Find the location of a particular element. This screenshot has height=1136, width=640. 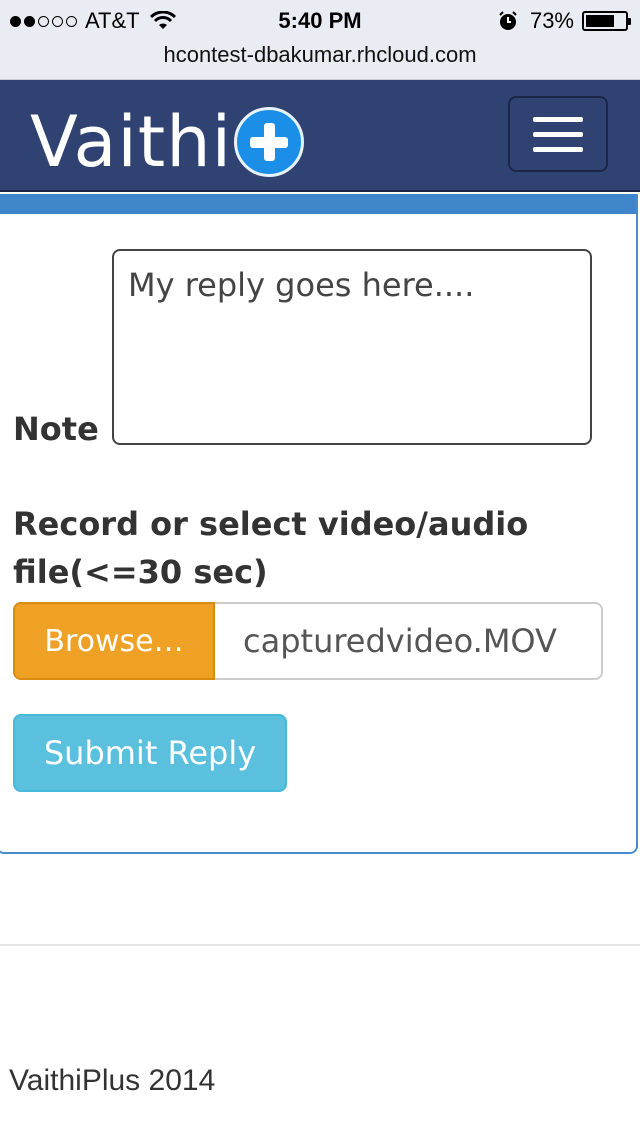

footer-divider is located at coordinates (320, 945).